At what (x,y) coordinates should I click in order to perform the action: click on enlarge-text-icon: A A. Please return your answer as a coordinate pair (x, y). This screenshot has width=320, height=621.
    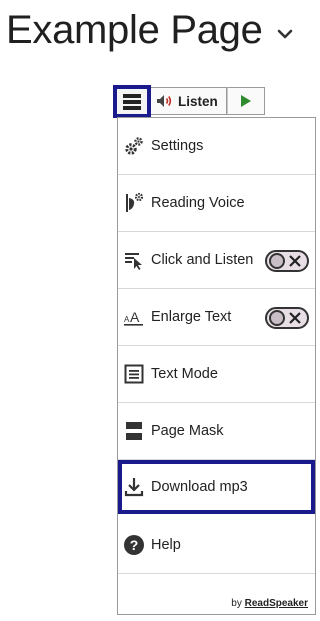
    Looking at the image, I should click on (134, 317).